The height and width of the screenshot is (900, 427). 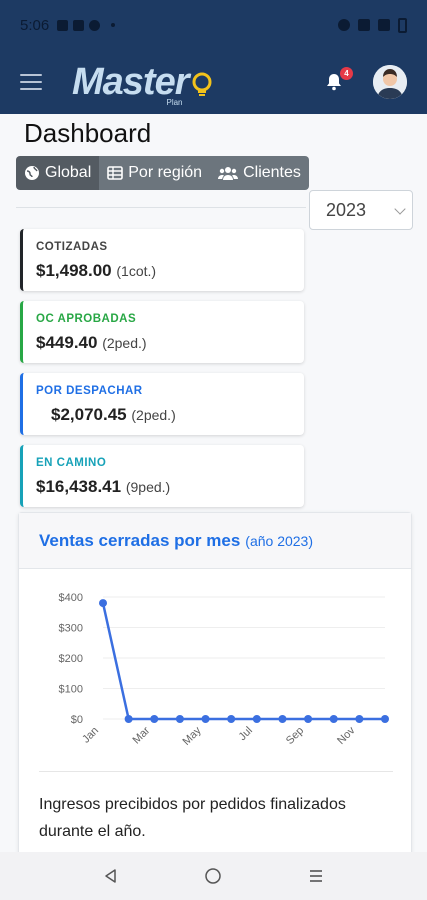 I want to click on card-header: Ventas cerradas por mes (año 2023), so click(x=215, y=541).